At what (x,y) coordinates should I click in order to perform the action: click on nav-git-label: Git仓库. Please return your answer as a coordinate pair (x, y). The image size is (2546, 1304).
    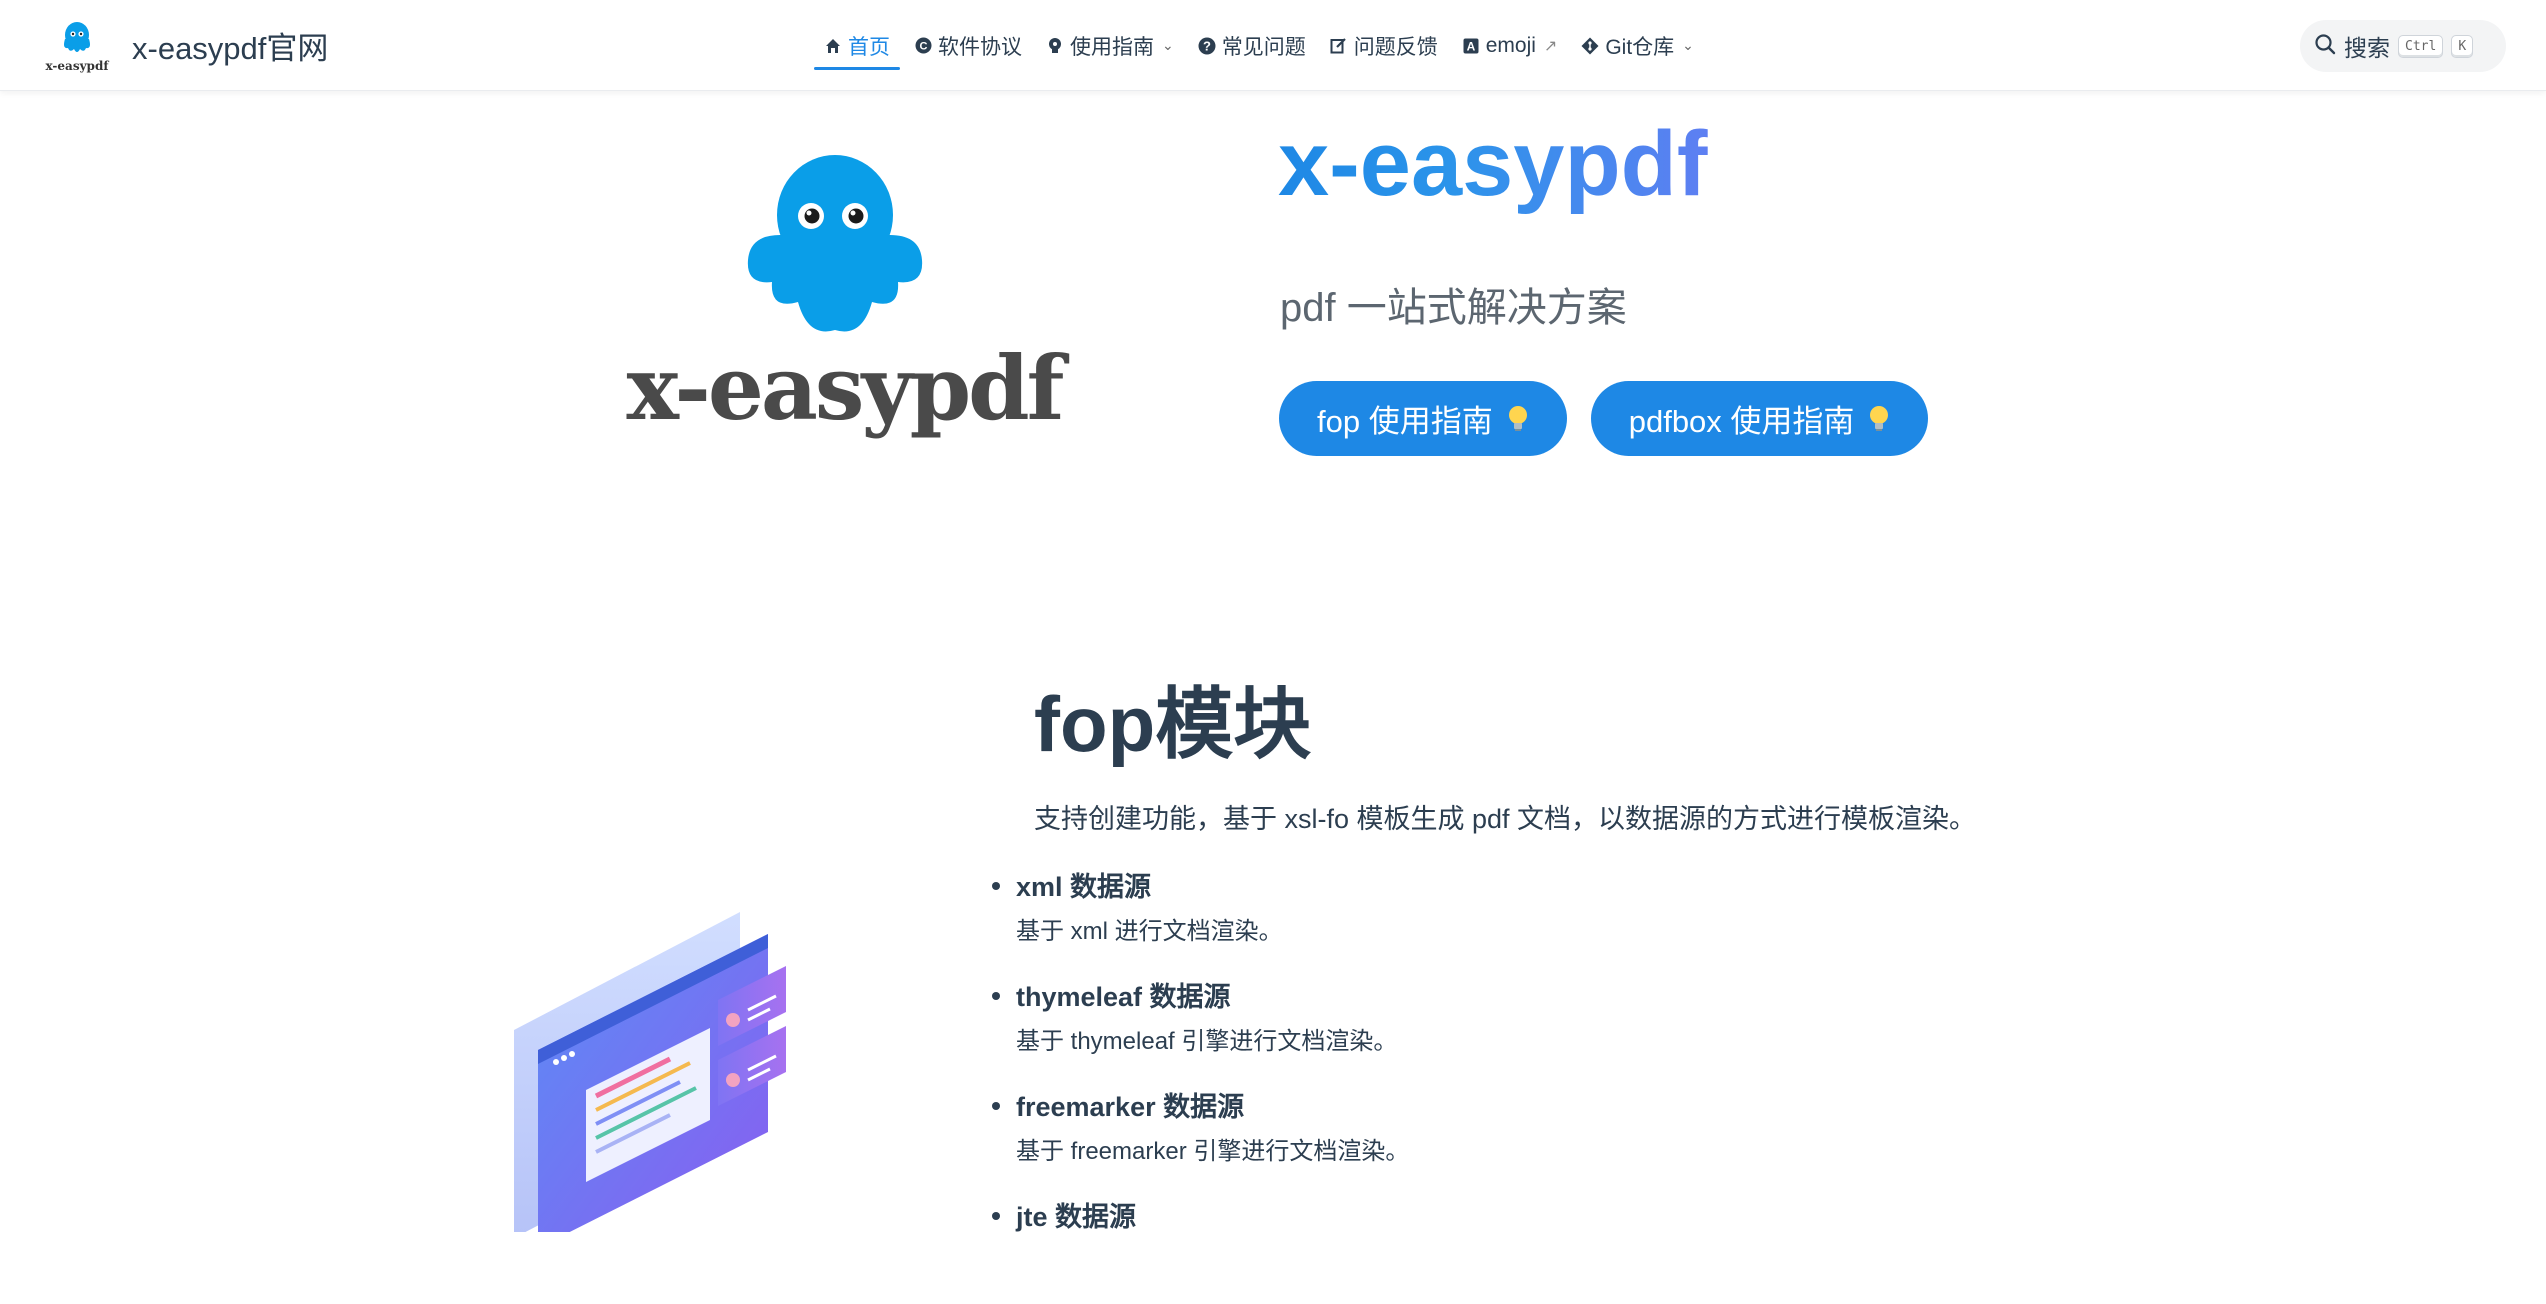
    Looking at the image, I should click on (1640, 47).